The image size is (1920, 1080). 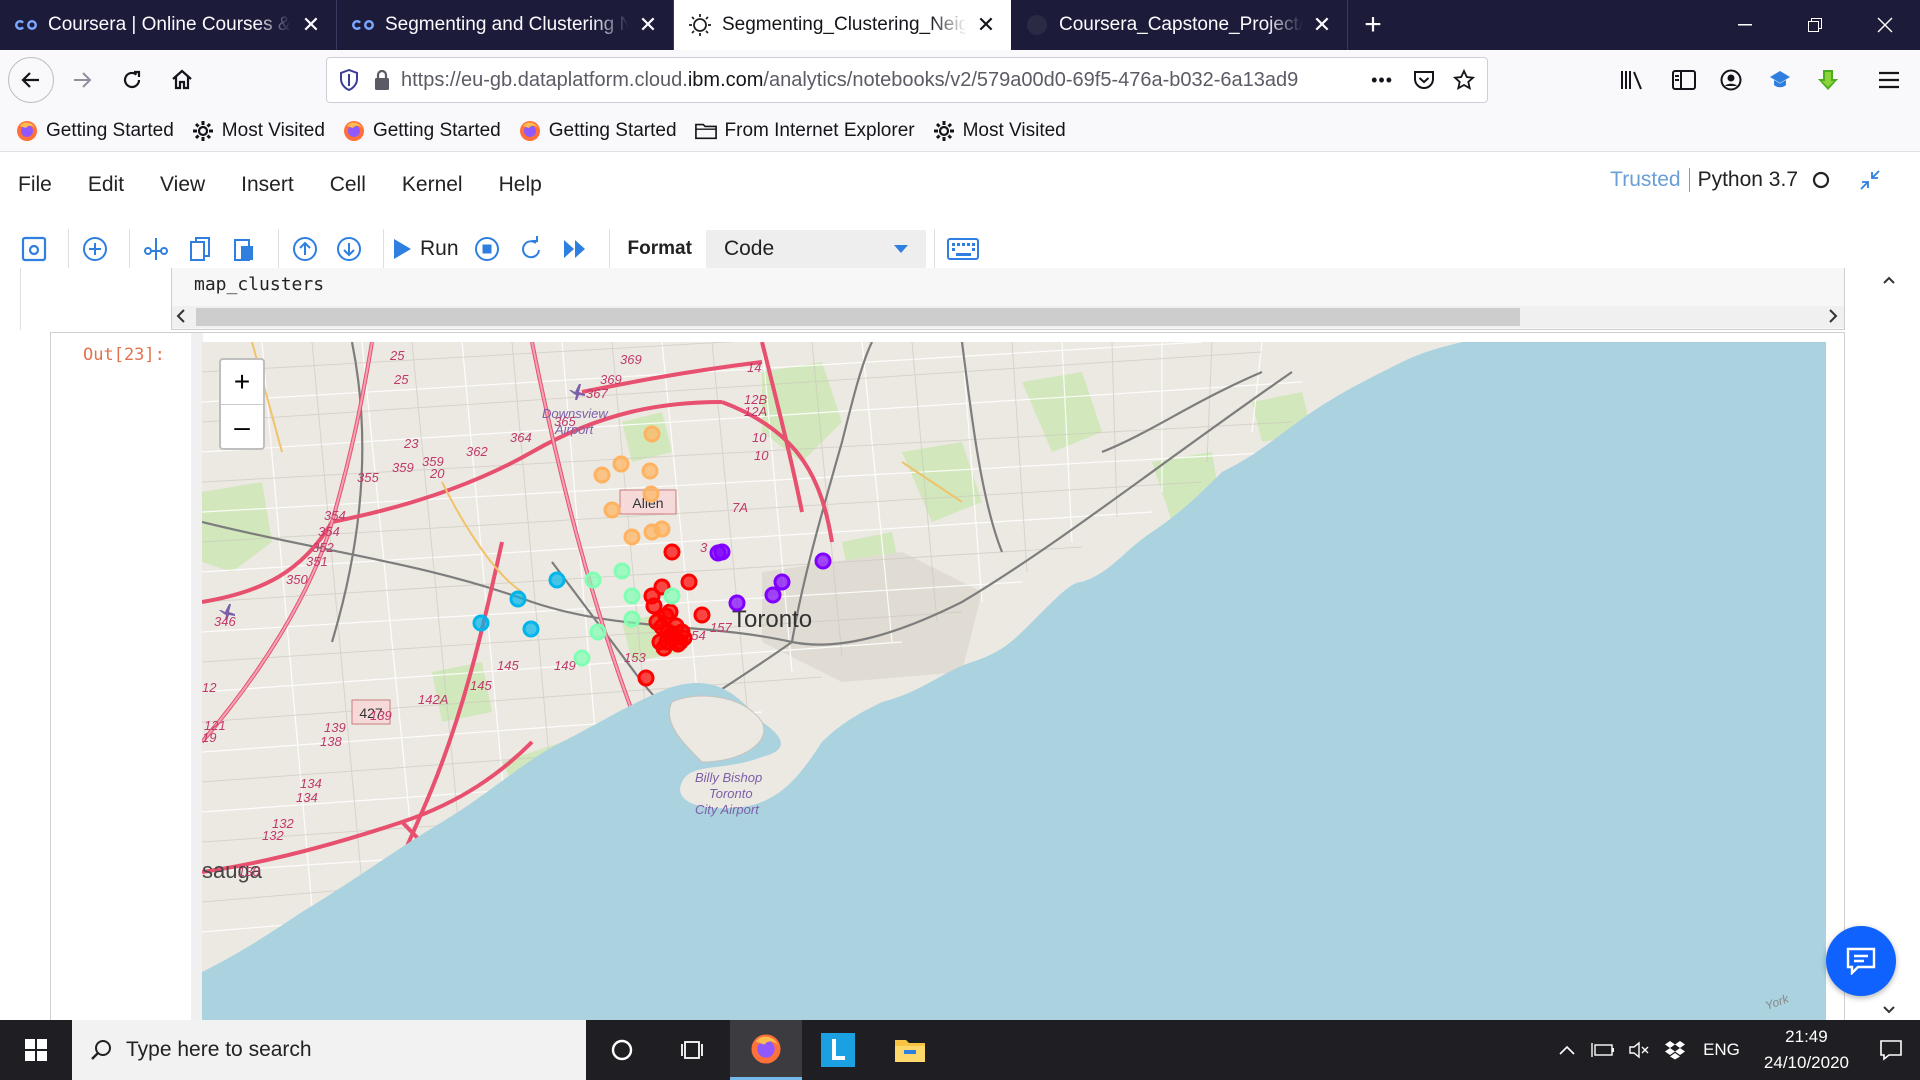 What do you see at coordinates (1748, 180) in the screenshot?
I see `kernel-name: Python 3.7` at bounding box center [1748, 180].